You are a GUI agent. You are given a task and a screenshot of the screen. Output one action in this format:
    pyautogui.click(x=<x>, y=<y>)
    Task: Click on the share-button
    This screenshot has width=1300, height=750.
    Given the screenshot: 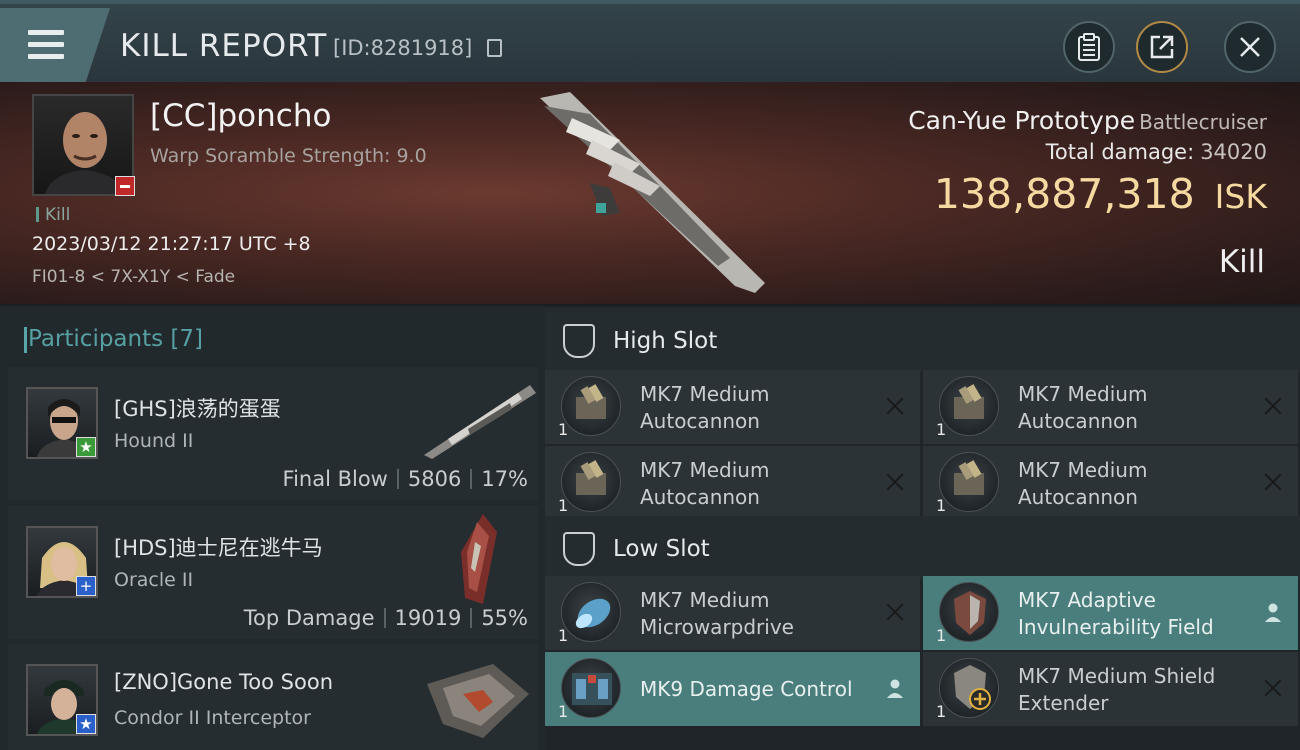 What is the action you would take?
    pyautogui.click(x=1162, y=47)
    